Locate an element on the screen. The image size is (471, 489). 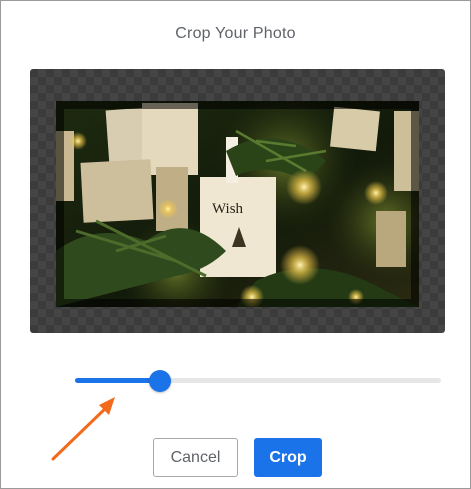
slider-thumb is located at coordinates (160, 381).